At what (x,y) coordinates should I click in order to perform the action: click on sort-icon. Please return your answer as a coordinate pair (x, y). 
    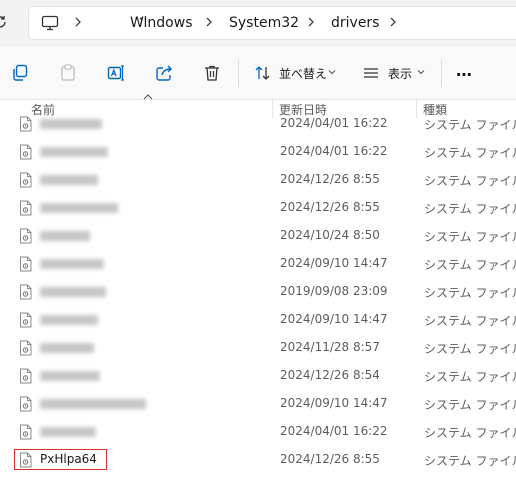
    Looking at the image, I should click on (263, 73).